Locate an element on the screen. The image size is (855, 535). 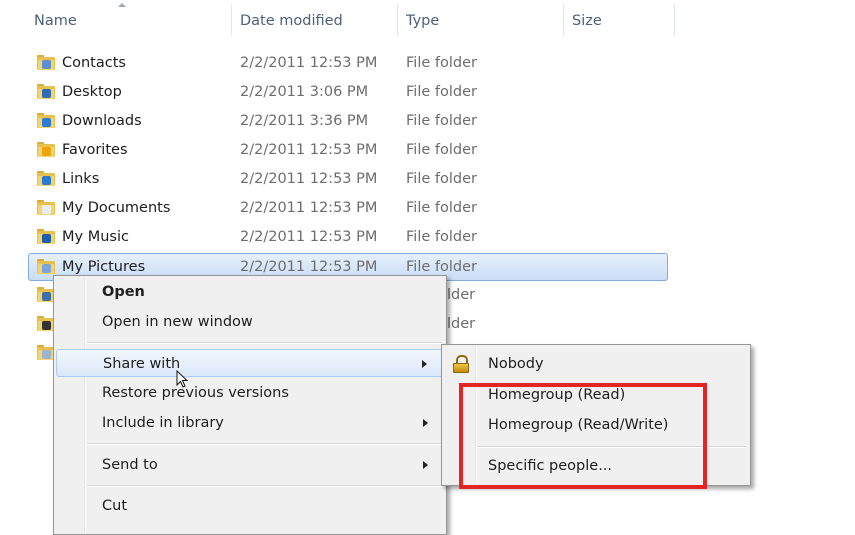
file-date-modified: 2/2/2011 3:06 PM is located at coordinates (304, 92).